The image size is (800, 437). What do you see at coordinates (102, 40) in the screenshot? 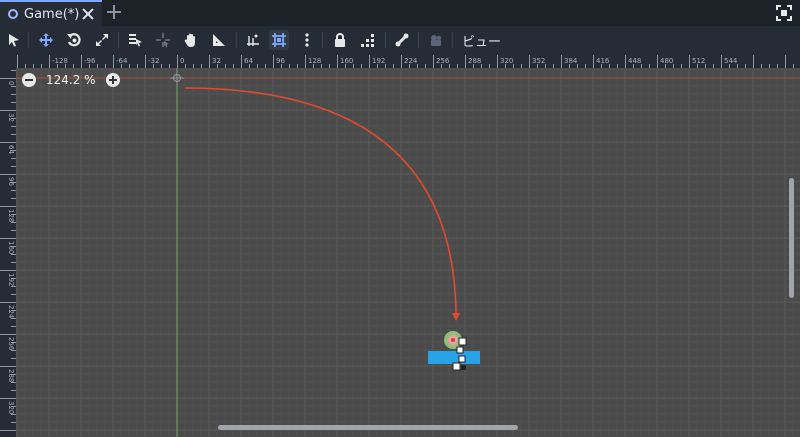
I see `scale-icon` at bounding box center [102, 40].